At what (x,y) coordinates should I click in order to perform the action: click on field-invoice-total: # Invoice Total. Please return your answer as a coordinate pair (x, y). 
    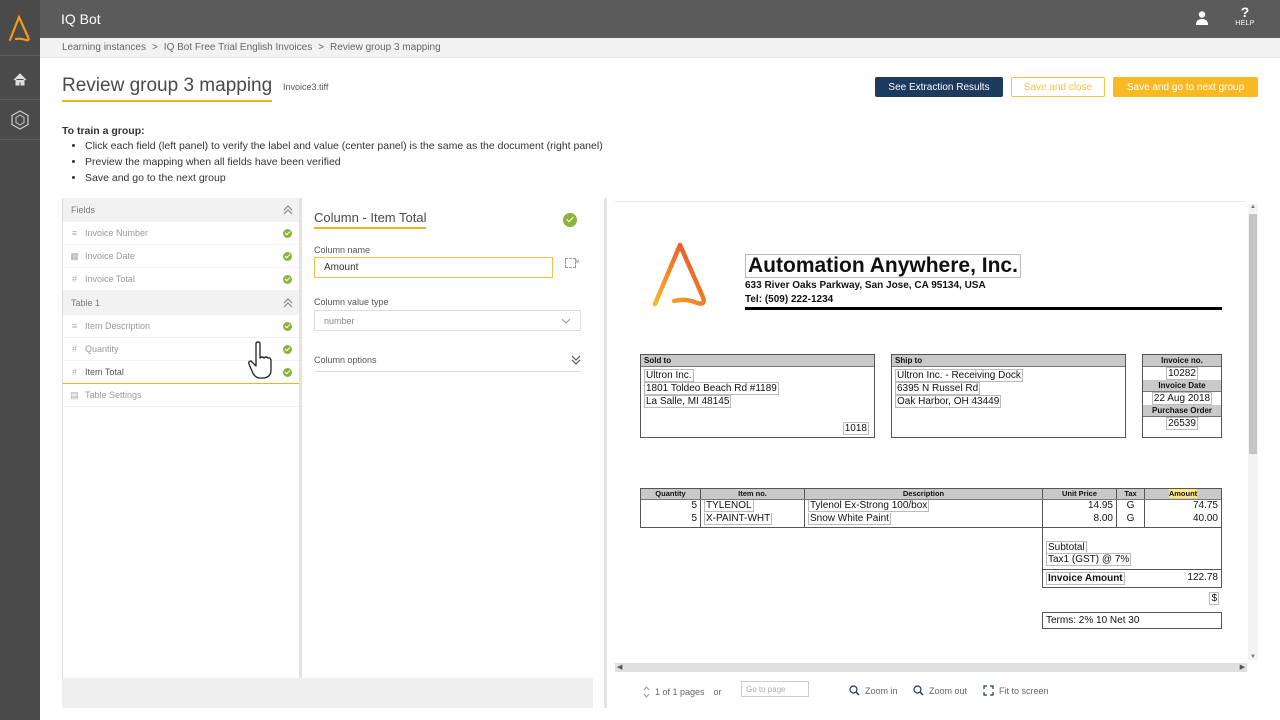
    Looking at the image, I should click on (181, 279).